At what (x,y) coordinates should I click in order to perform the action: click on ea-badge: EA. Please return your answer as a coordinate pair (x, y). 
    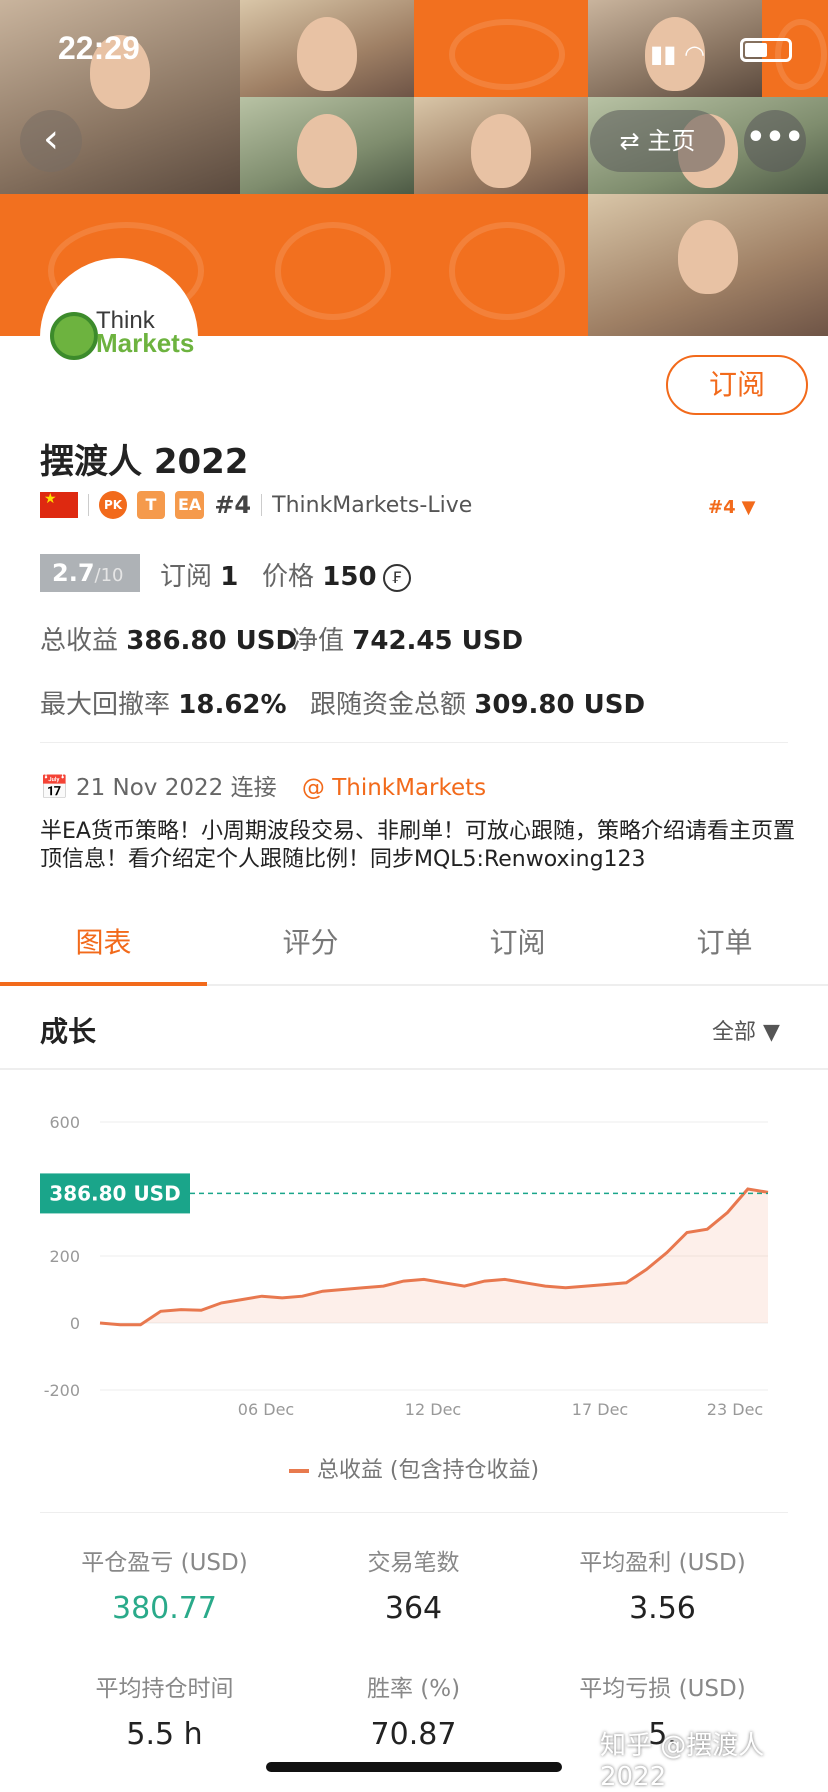
    Looking at the image, I should click on (190, 505).